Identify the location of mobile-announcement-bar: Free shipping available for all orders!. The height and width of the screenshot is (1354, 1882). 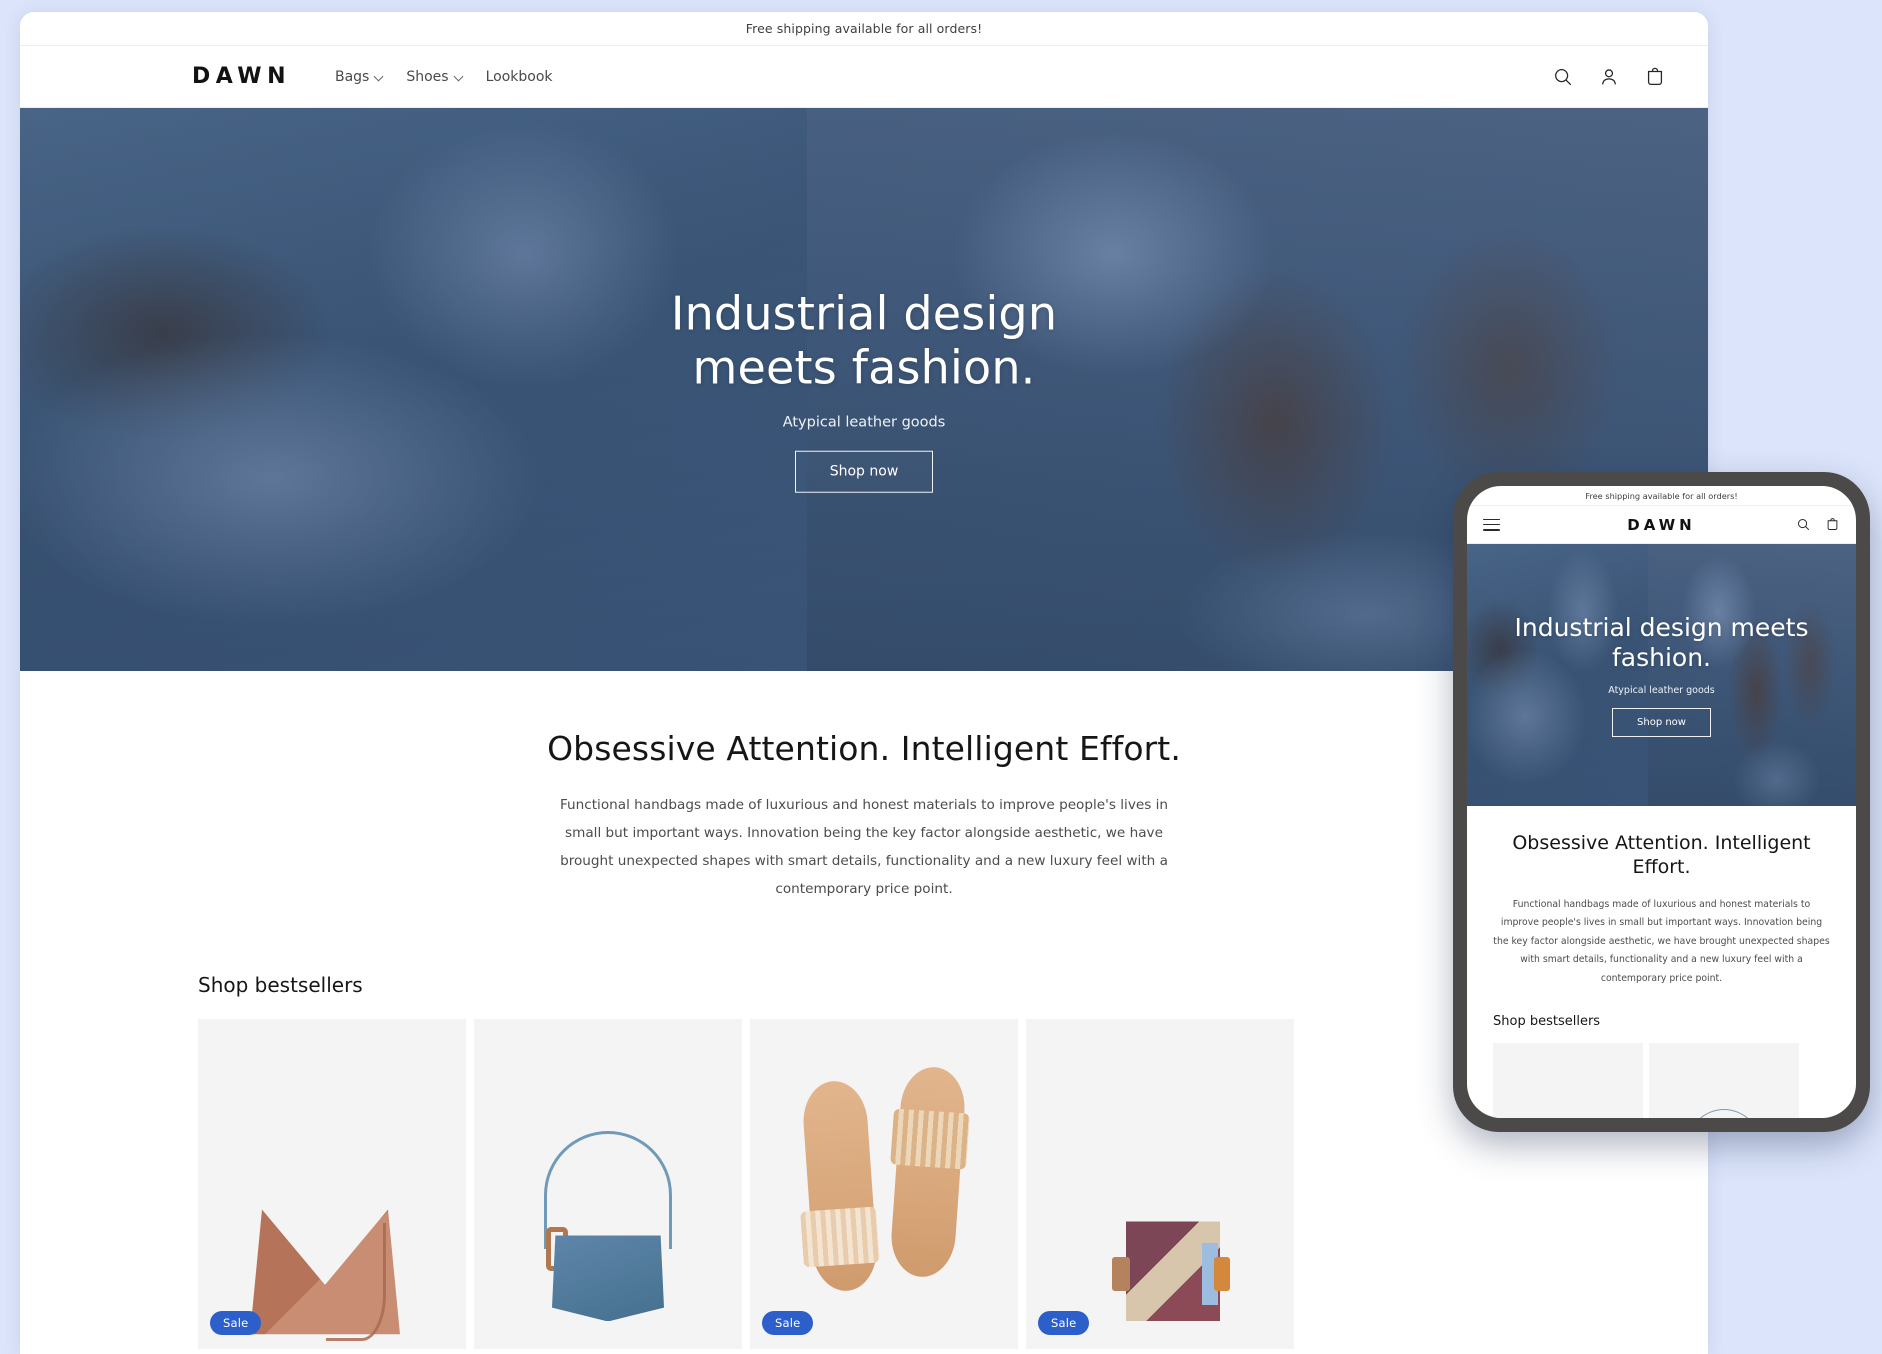
(1661, 496).